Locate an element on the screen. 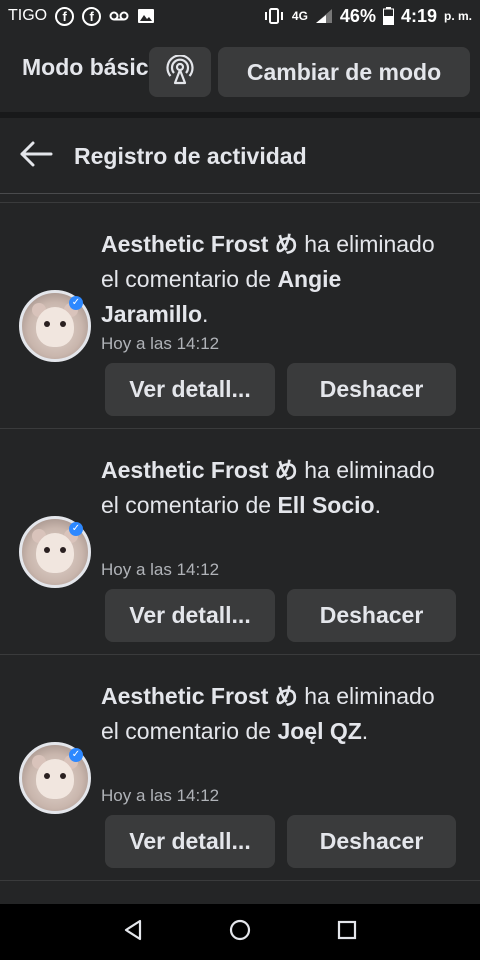 This screenshot has height=960, width=480. network-type: 4G is located at coordinates (299, 16).